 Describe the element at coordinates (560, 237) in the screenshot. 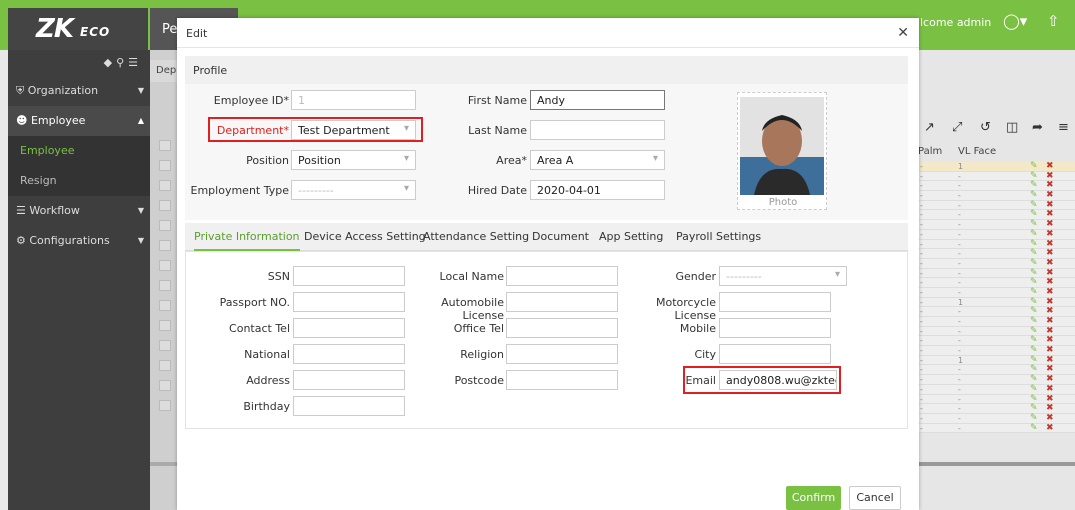

I see `tab-document: Document` at that location.